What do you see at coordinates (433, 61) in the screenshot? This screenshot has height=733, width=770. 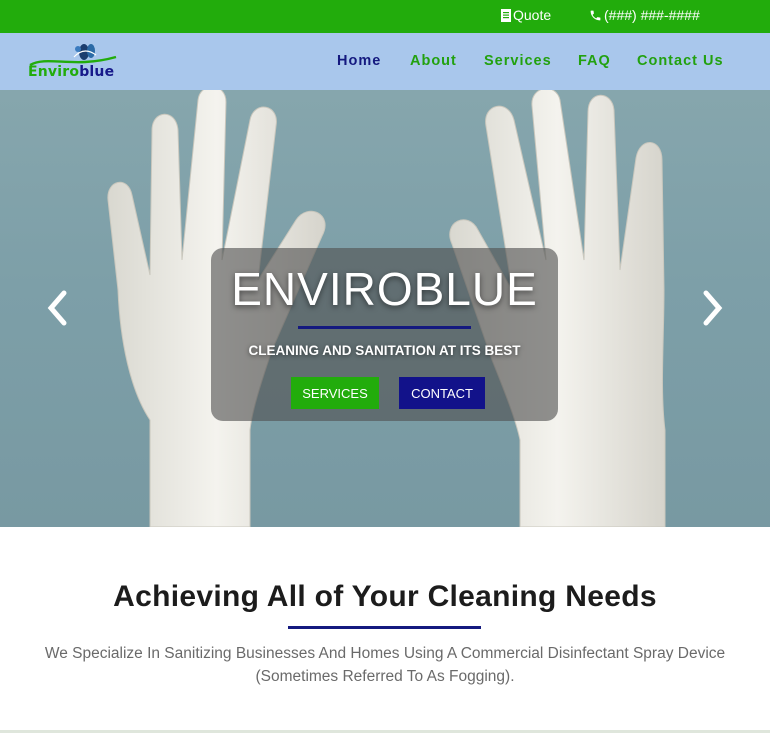 I see `nav-item-about: About` at bounding box center [433, 61].